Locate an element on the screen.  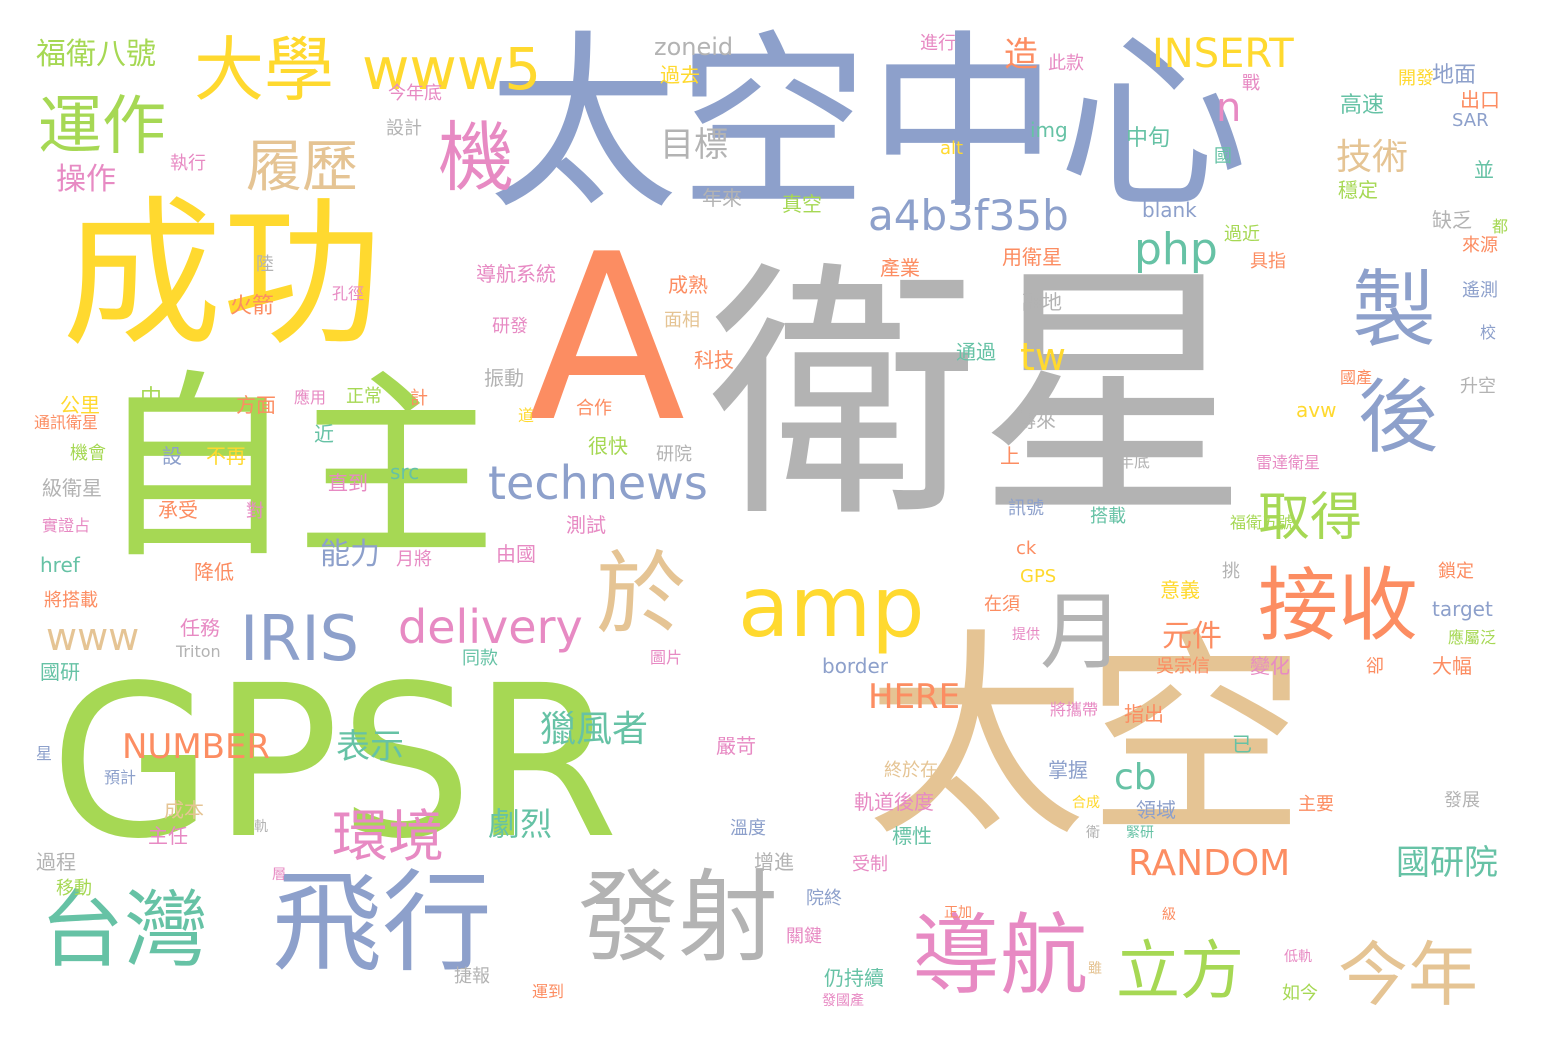
cloud-word: 公里 is located at coordinates (80, 405).